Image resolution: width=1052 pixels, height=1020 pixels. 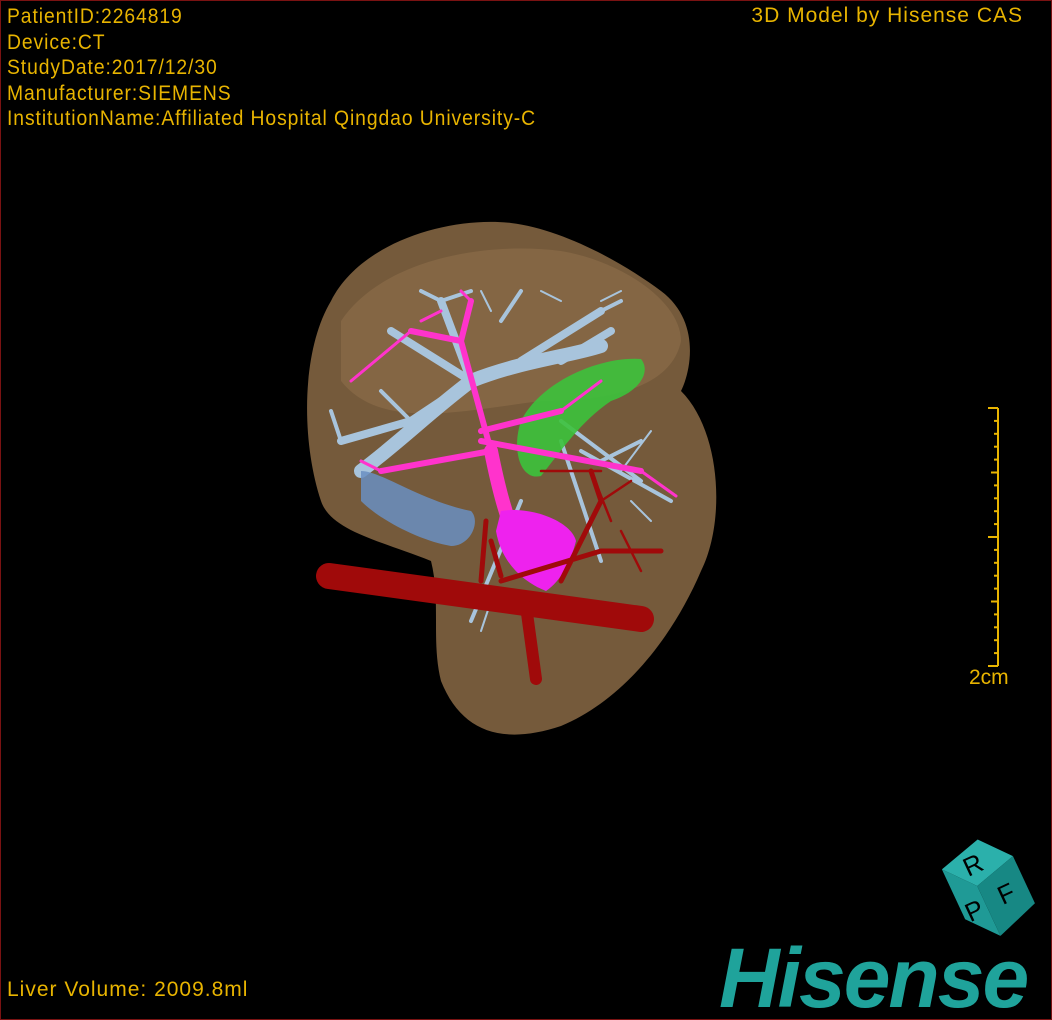 What do you see at coordinates (993, 537) in the screenshot?
I see `scale-bar` at bounding box center [993, 537].